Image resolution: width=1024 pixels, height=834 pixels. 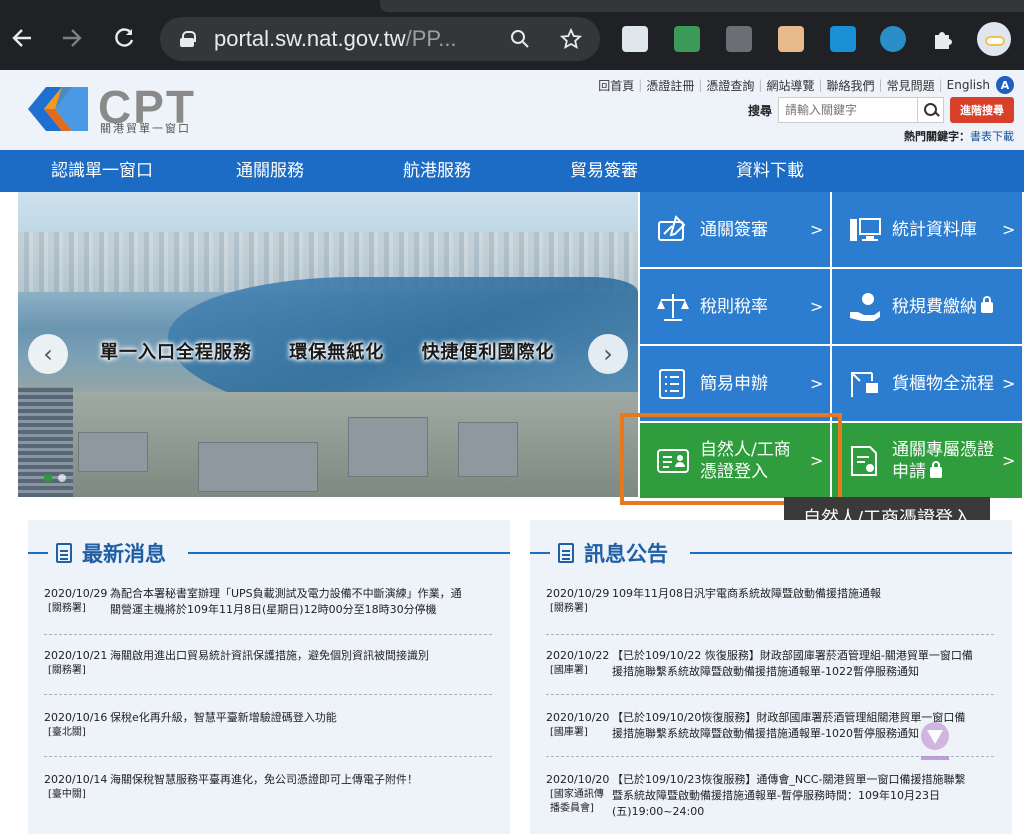 What do you see at coordinates (635, 39) in the screenshot?
I see `extension-notes-icon` at bounding box center [635, 39].